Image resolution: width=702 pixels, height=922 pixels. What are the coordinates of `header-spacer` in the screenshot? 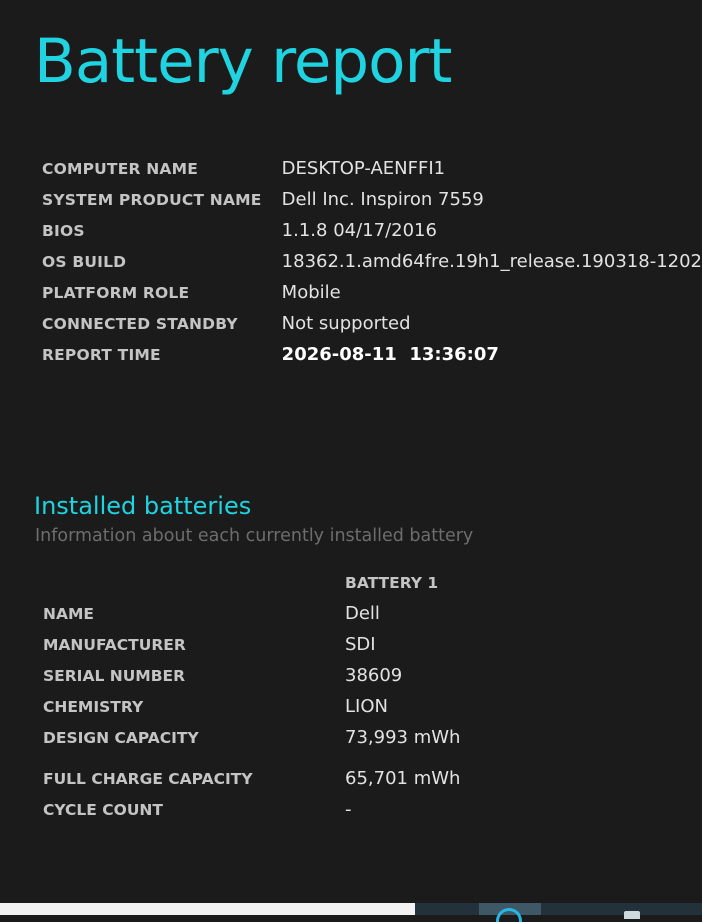 It's located at (194, 582).